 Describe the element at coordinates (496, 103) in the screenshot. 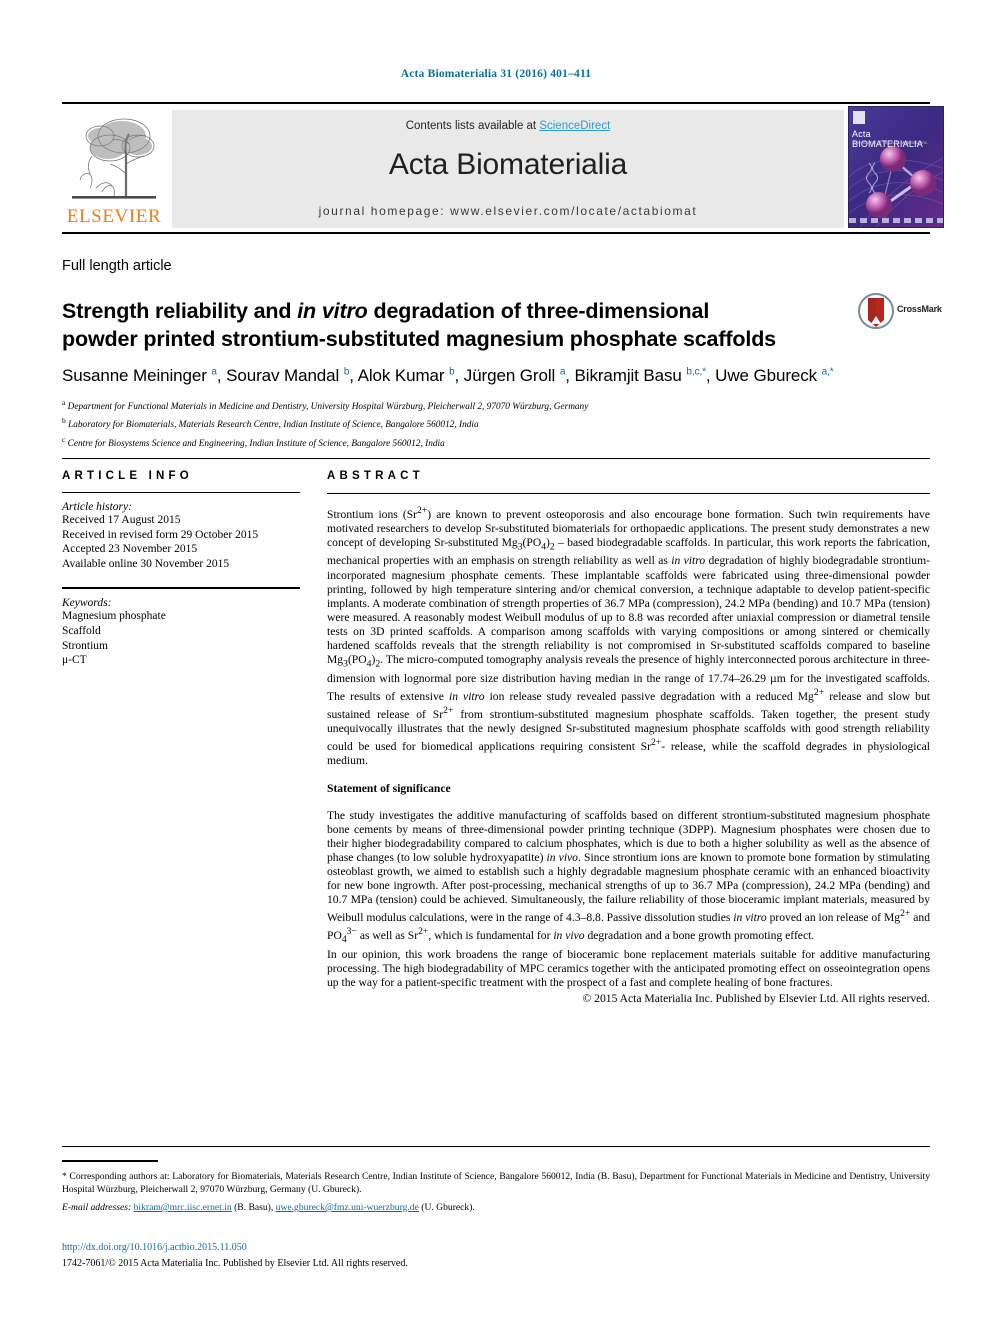

I see `masthead-top-rule` at that location.